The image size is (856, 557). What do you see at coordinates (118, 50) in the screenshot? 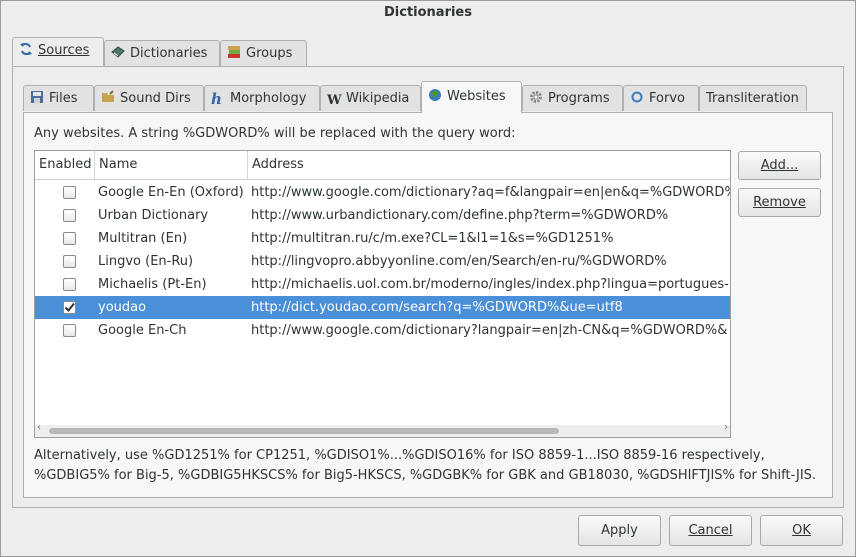
I see `book-icon` at bounding box center [118, 50].